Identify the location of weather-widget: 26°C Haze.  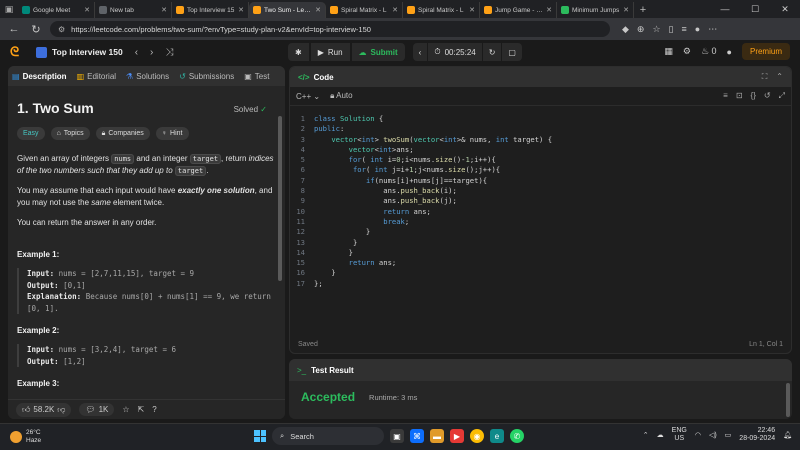
(25, 437).